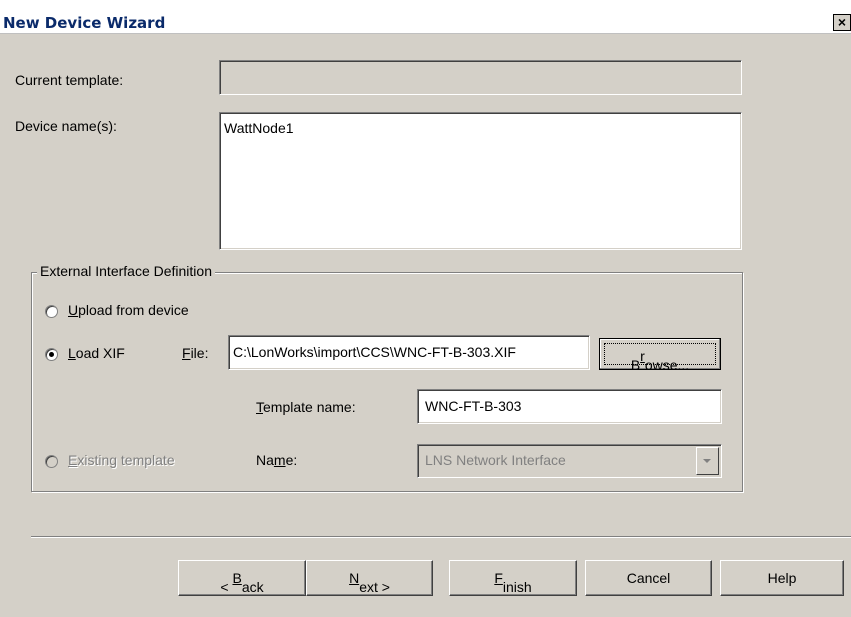  I want to click on template-name-value: WNC-FT-B-303, so click(473, 406).